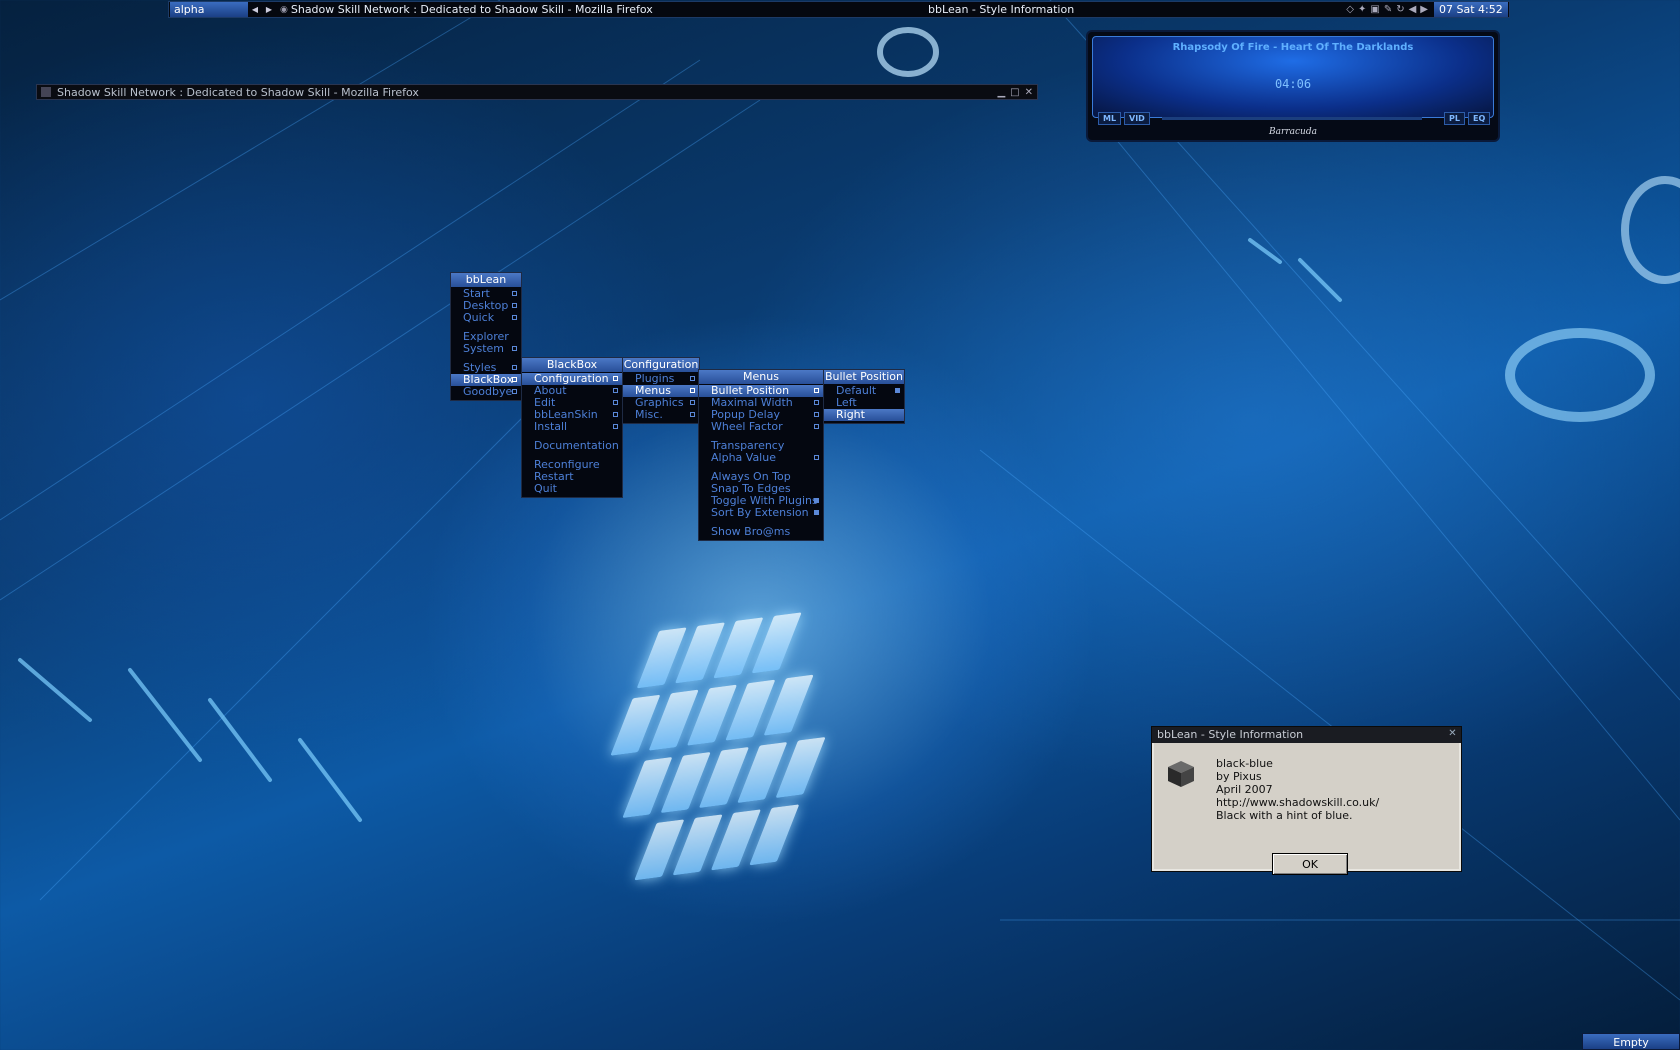 The height and width of the screenshot is (1050, 1680). I want to click on style-date: April 2007, so click(1244, 789).